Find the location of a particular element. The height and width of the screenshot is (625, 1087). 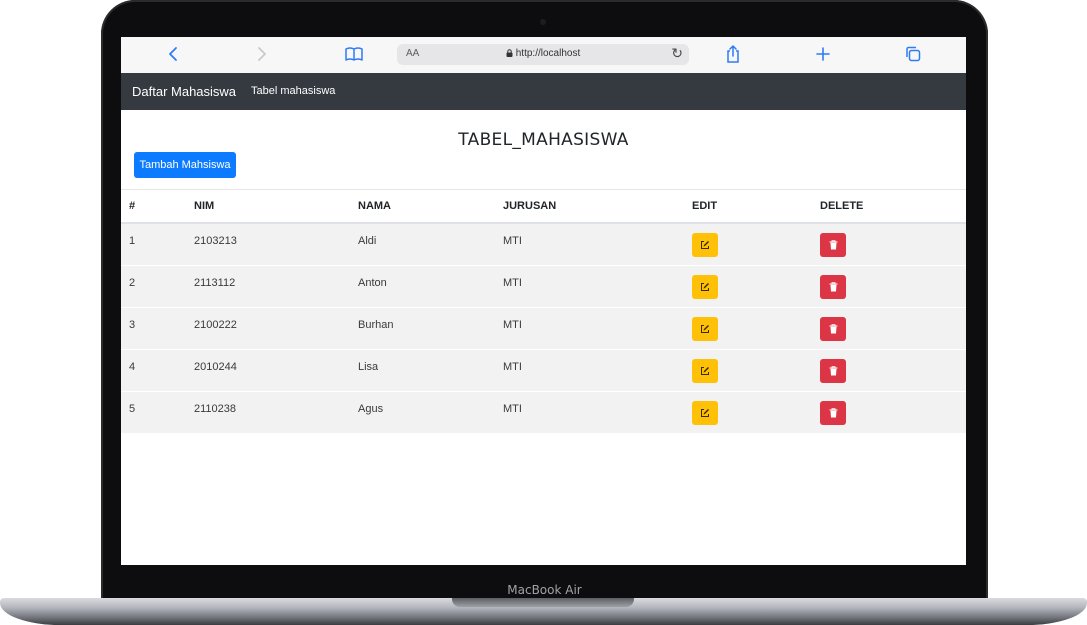

cell-nama: Aldi is located at coordinates (367, 241).